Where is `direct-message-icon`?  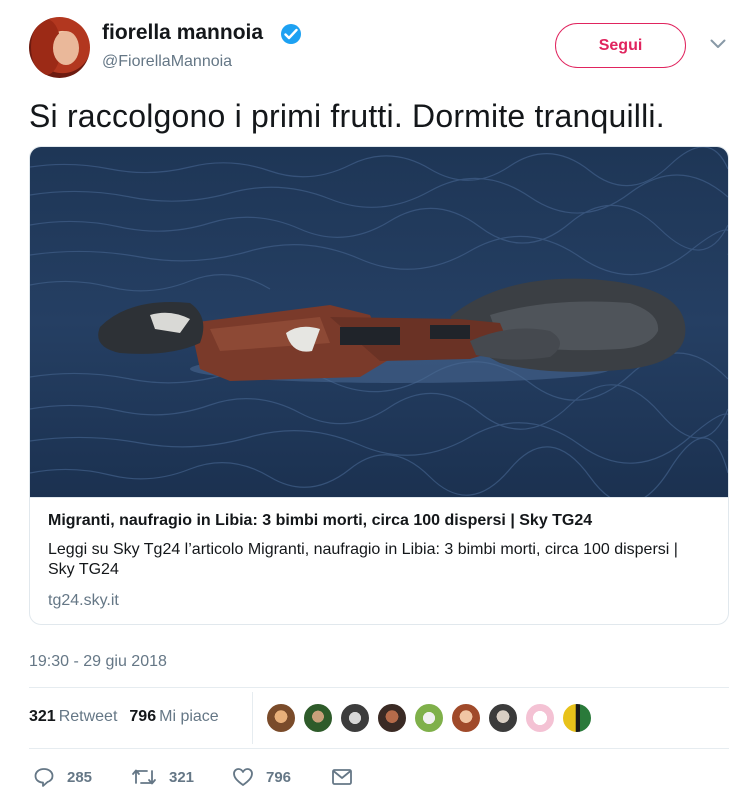 direct-message-icon is located at coordinates (342, 777).